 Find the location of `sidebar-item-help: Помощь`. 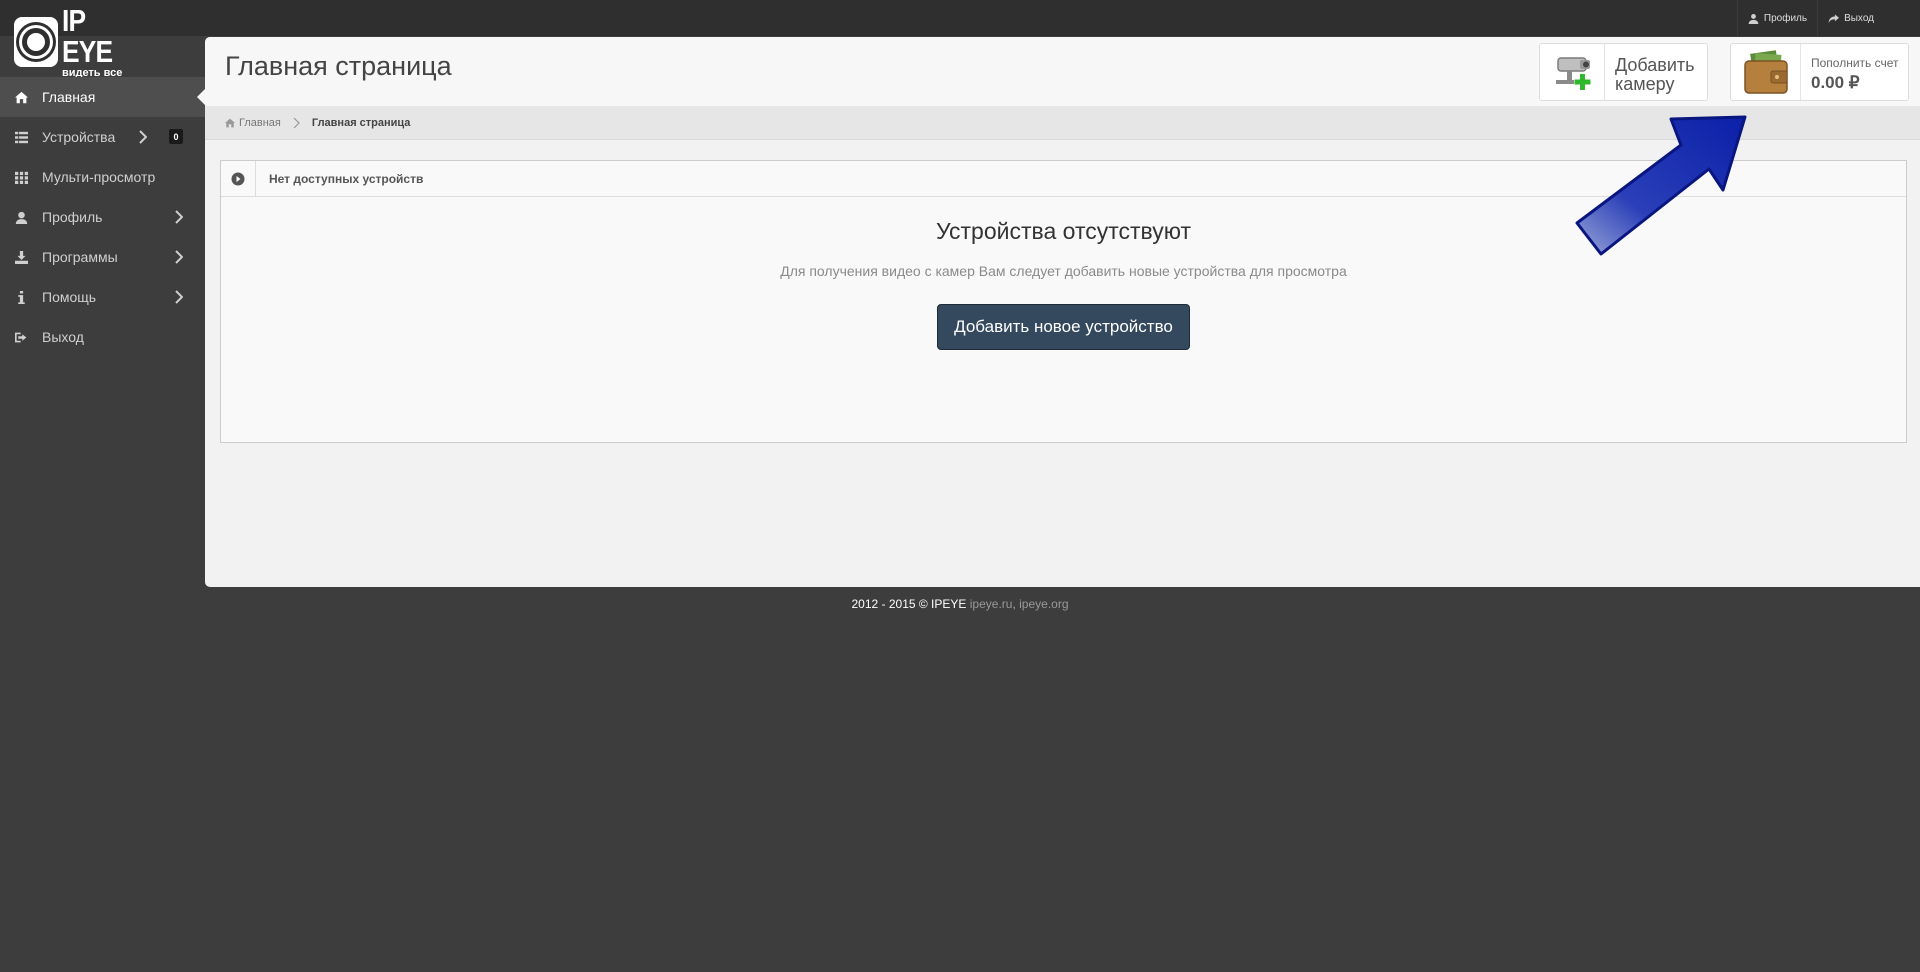

sidebar-item-help: Помощь is located at coordinates (102, 297).